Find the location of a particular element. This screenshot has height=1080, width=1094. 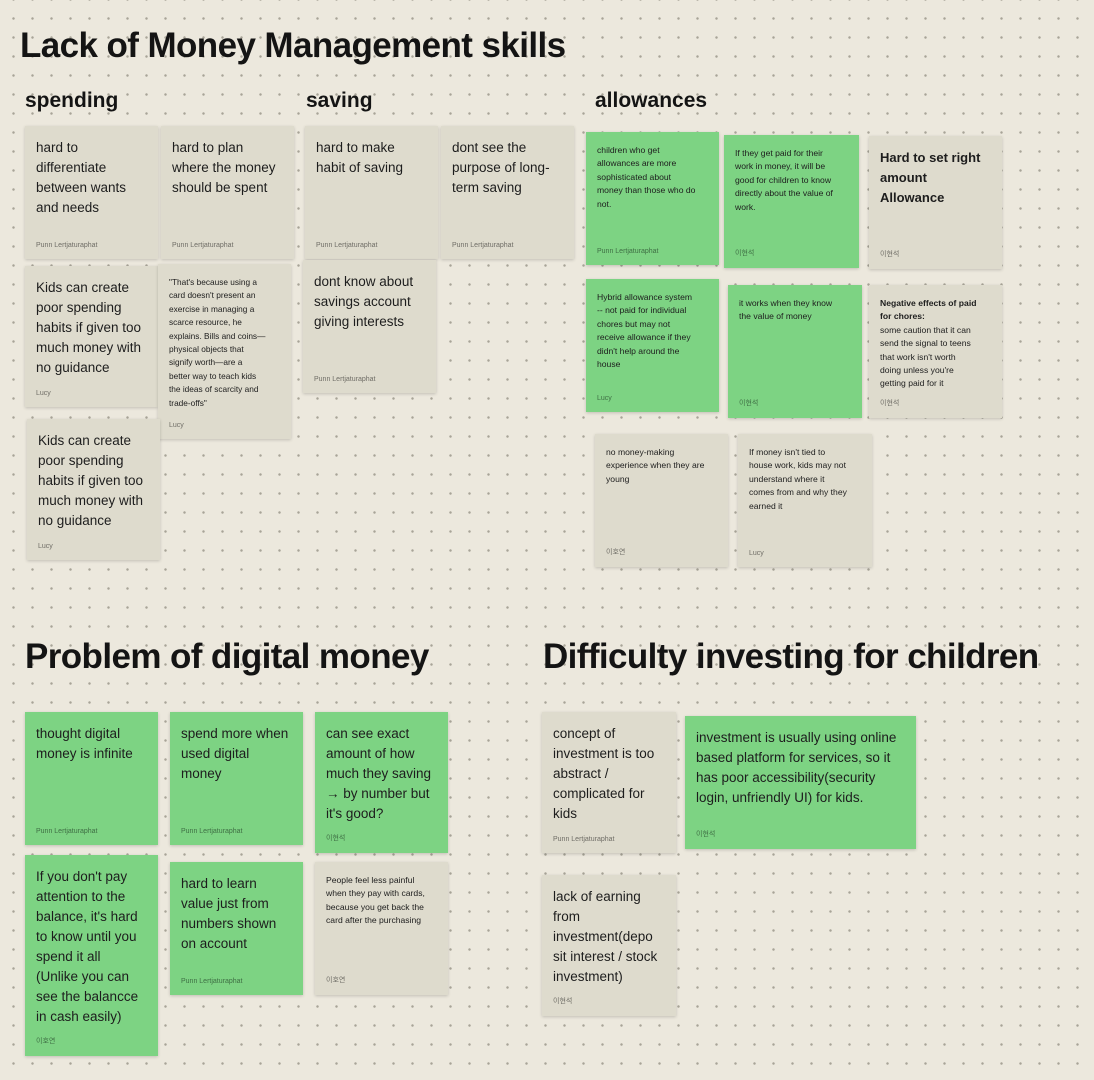

section-heading-digital-money: Problem of digital money is located at coordinates (227, 656).